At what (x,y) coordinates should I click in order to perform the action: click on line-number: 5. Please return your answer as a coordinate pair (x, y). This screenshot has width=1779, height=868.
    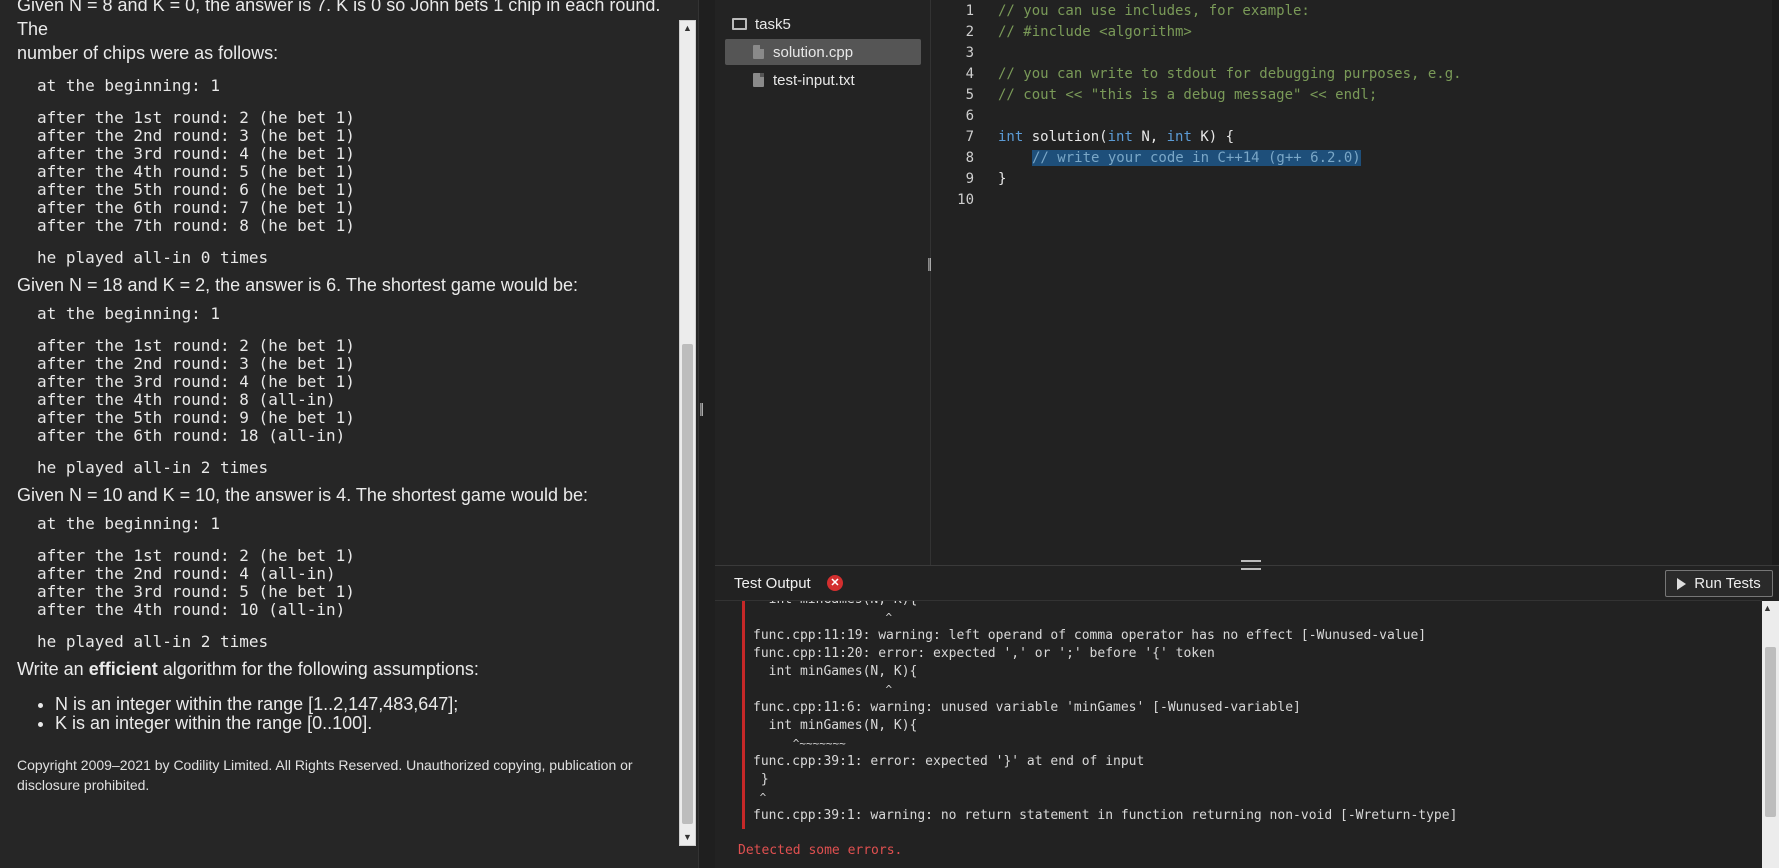
    Looking at the image, I should click on (969, 95).